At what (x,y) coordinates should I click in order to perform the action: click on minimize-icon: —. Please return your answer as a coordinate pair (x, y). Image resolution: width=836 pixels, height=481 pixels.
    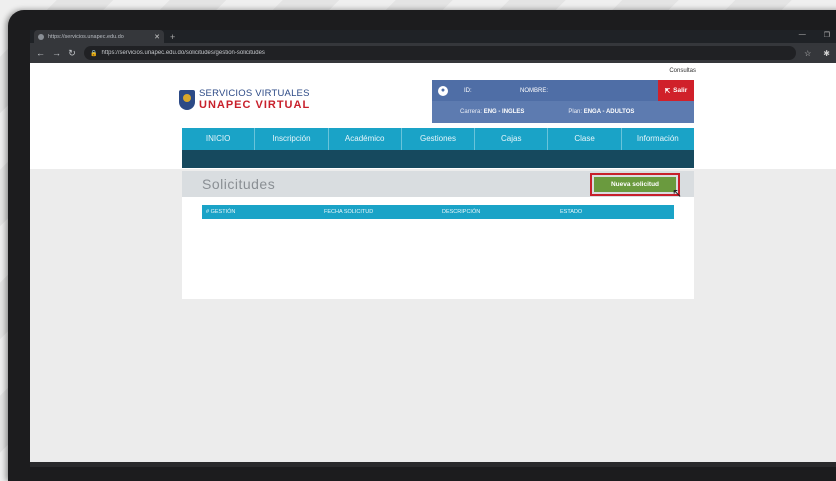
    Looking at the image, I should click on (802, 35).